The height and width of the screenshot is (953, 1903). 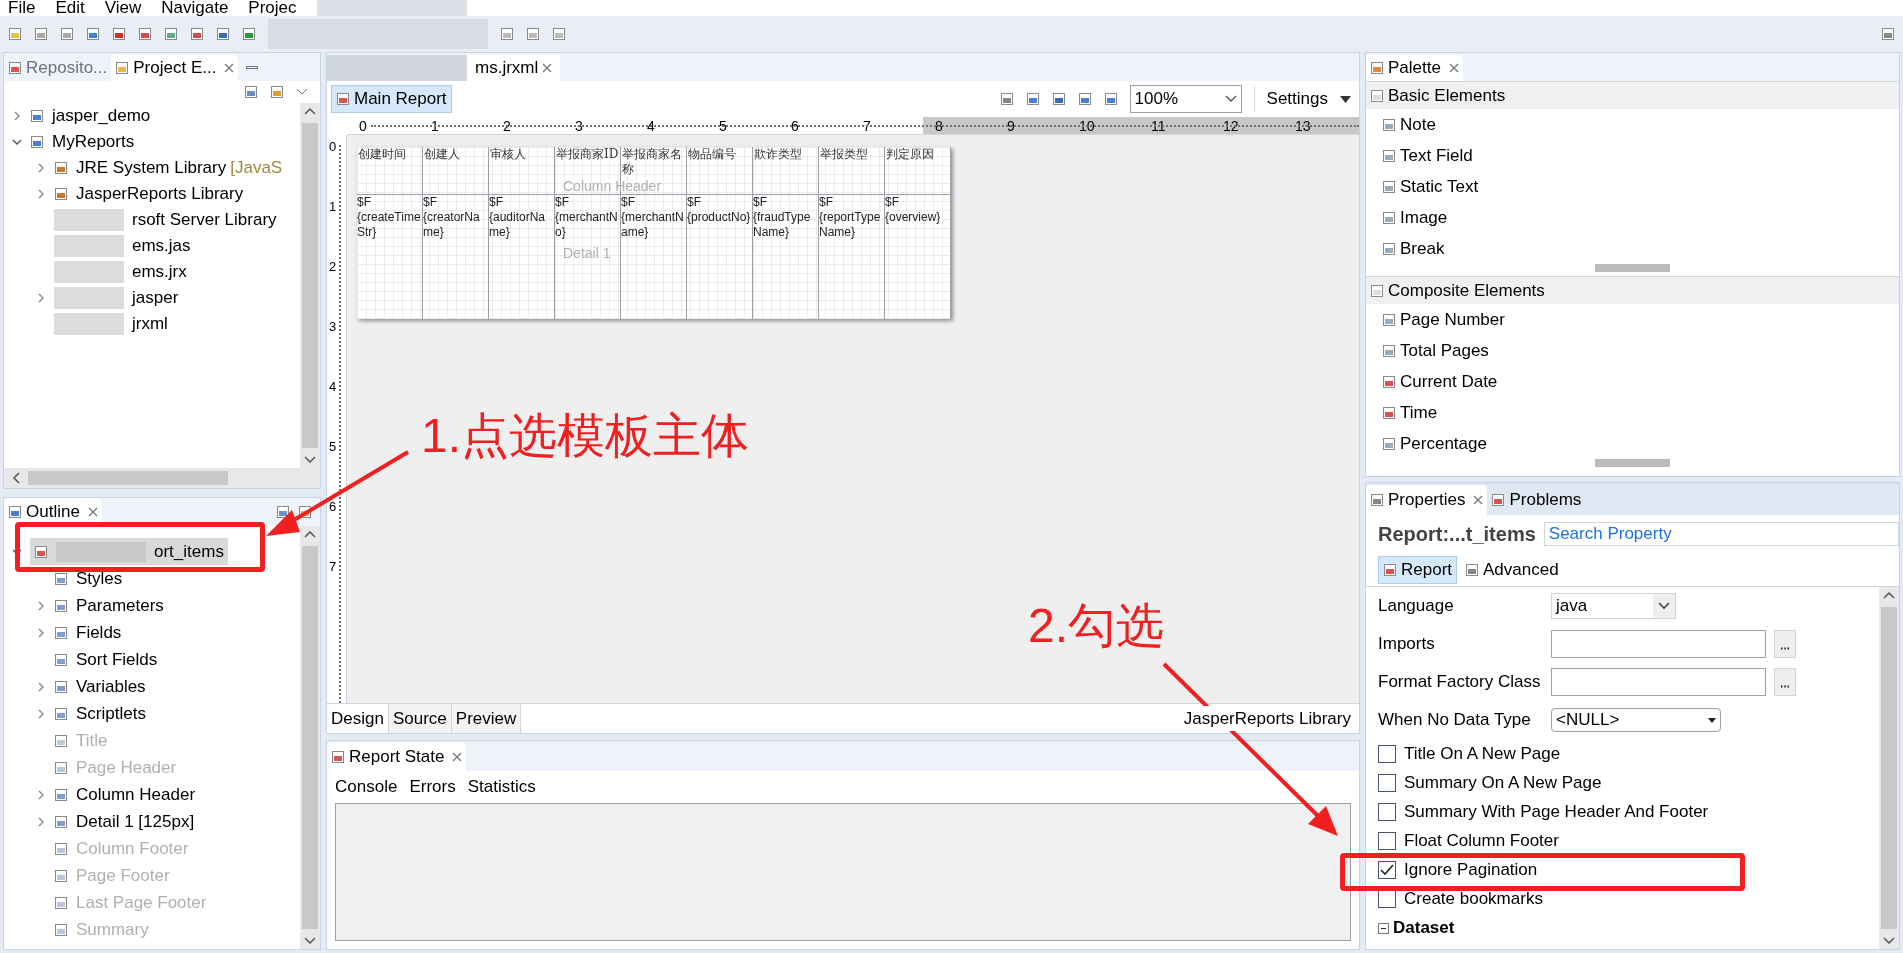 What do you see at coordinates (156, 142) in the screenshot?
I see `tree-item: MyReports` at bounding box center [156, 142].